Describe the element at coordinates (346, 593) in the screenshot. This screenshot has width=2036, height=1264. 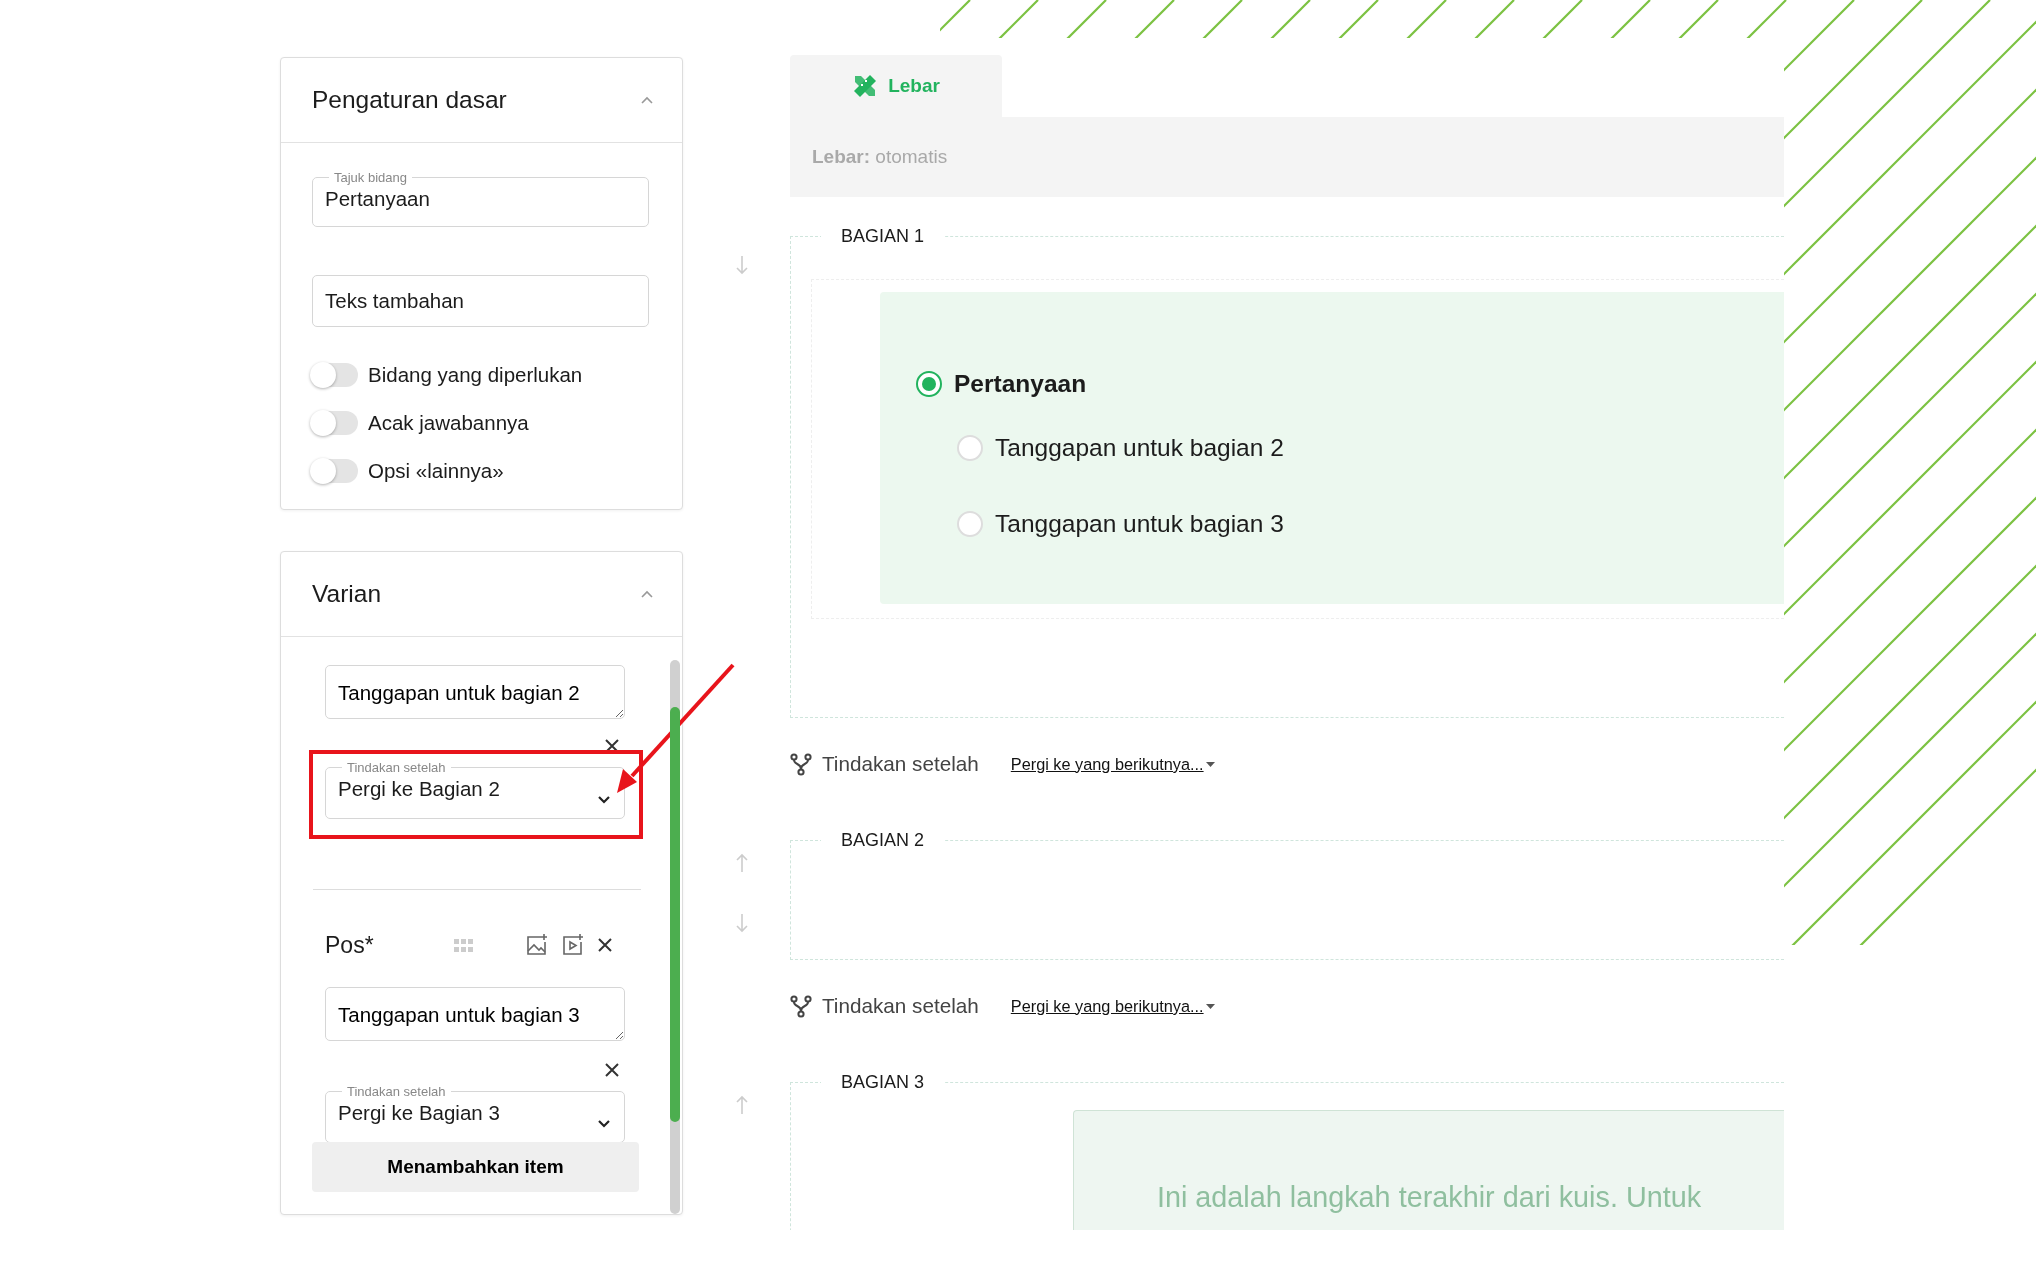
I see `panel-title: Varian` at that location.